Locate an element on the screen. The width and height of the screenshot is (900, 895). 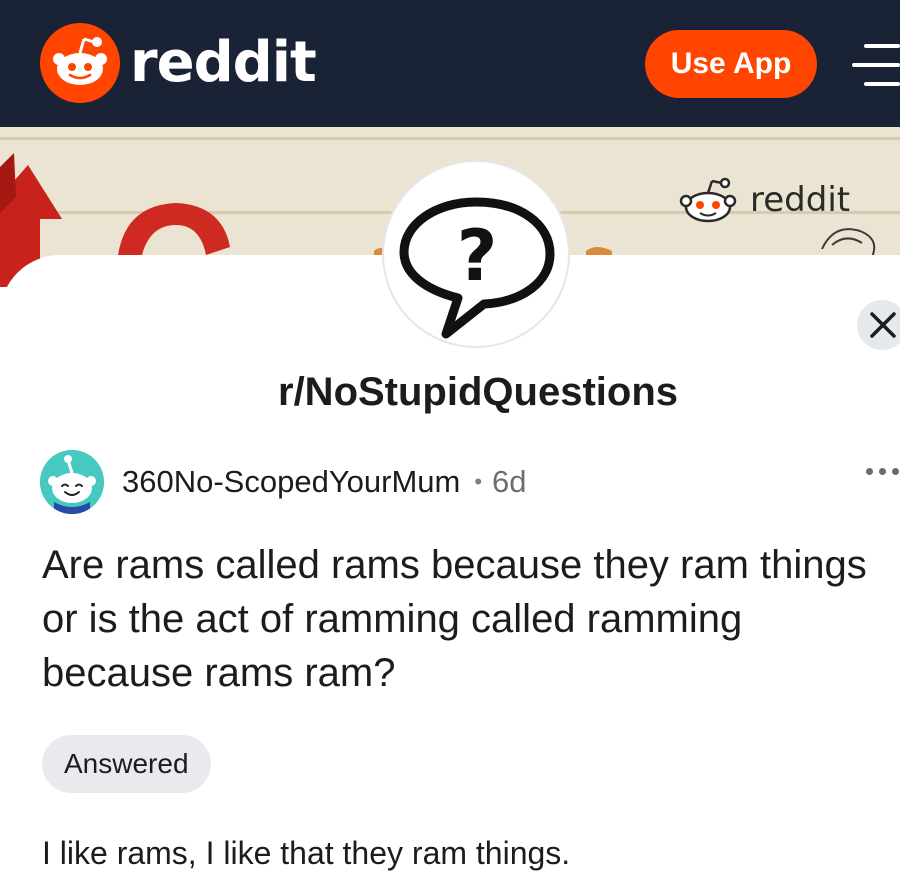
post-meta: 360No-ScopedYourMum • 6d is located at coordinates (283, 482).